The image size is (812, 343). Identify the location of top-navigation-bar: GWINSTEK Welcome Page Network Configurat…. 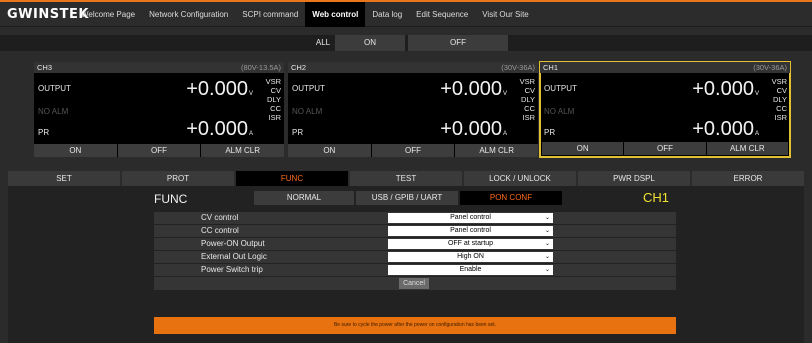
(406, 14).